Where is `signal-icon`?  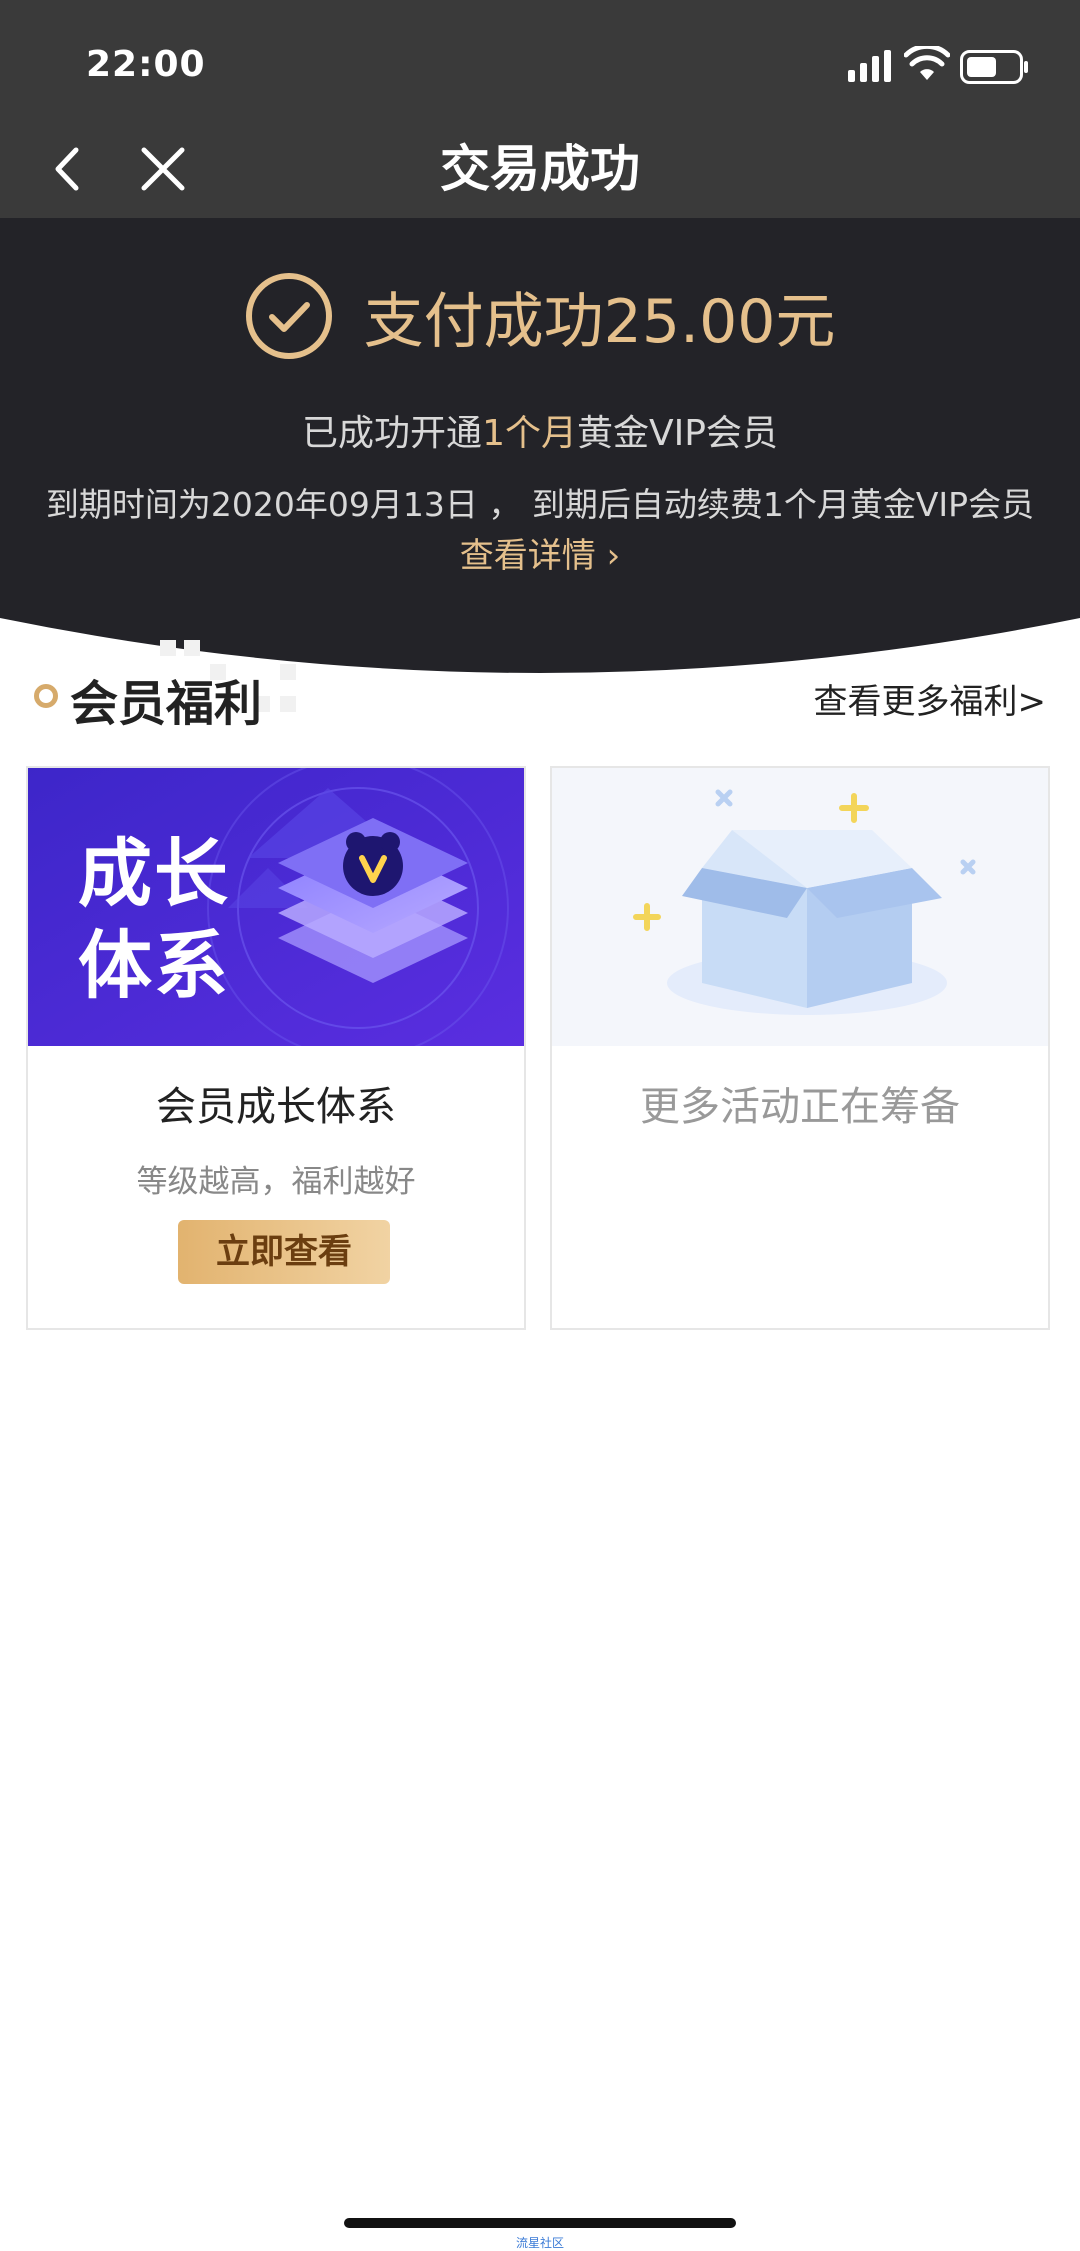 signal-icon is located at coordinates (869, 66).